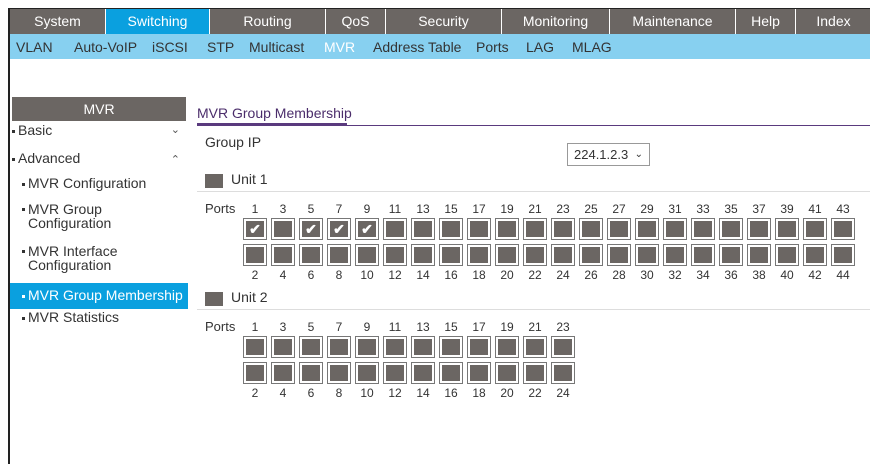 The height and width of the screenshot is (464, 870). What do you see at coordinates (833, 21) in the screenshot?
I see `top-nav-index: Index` at bounding box center [833, 21].